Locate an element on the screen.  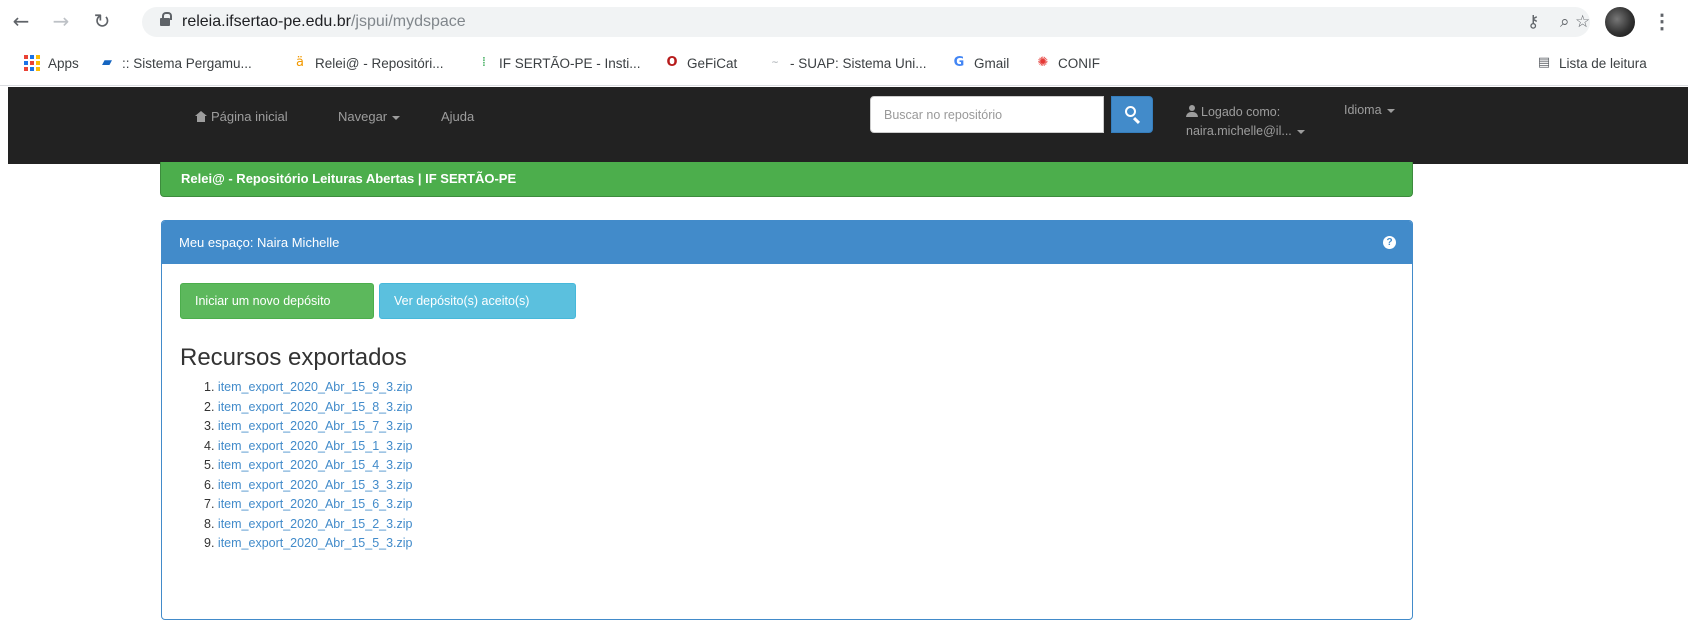
nav-help-label: Ajuda is located at coordinates (458, 116).